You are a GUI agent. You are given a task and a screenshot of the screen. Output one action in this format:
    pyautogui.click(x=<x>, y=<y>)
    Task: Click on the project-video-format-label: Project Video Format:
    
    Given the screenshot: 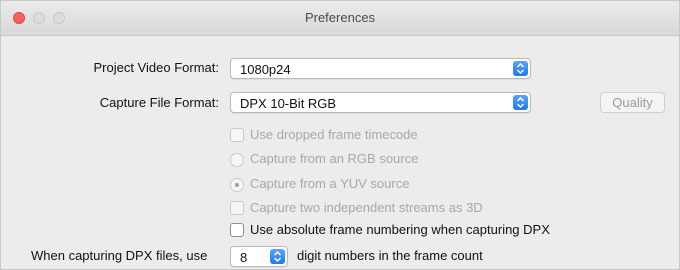 What is the action you would take?
    pyautogui.click(x=156, y=67)
    